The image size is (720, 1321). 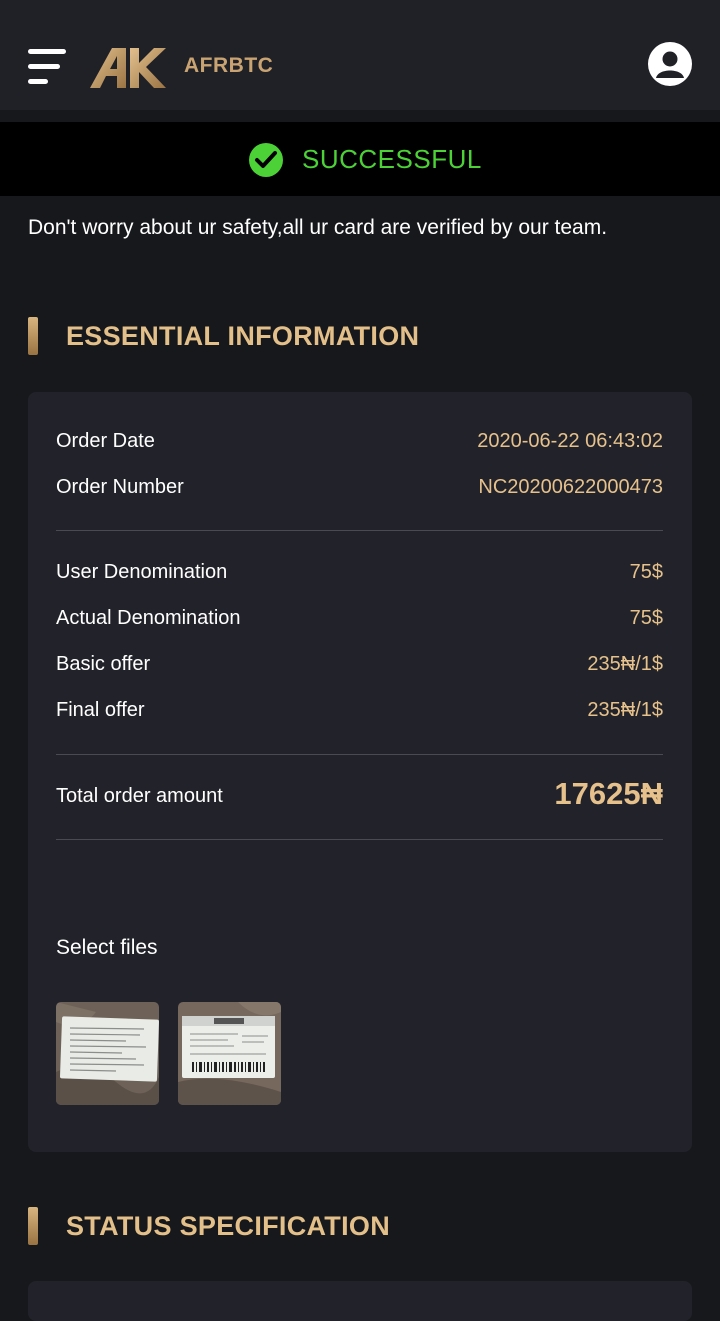 What do you see at coordinates (570, 441) in the screenshot?
I see `order-date-value: 2020-06-22 06:43:02` at bounding box center [570, 441].